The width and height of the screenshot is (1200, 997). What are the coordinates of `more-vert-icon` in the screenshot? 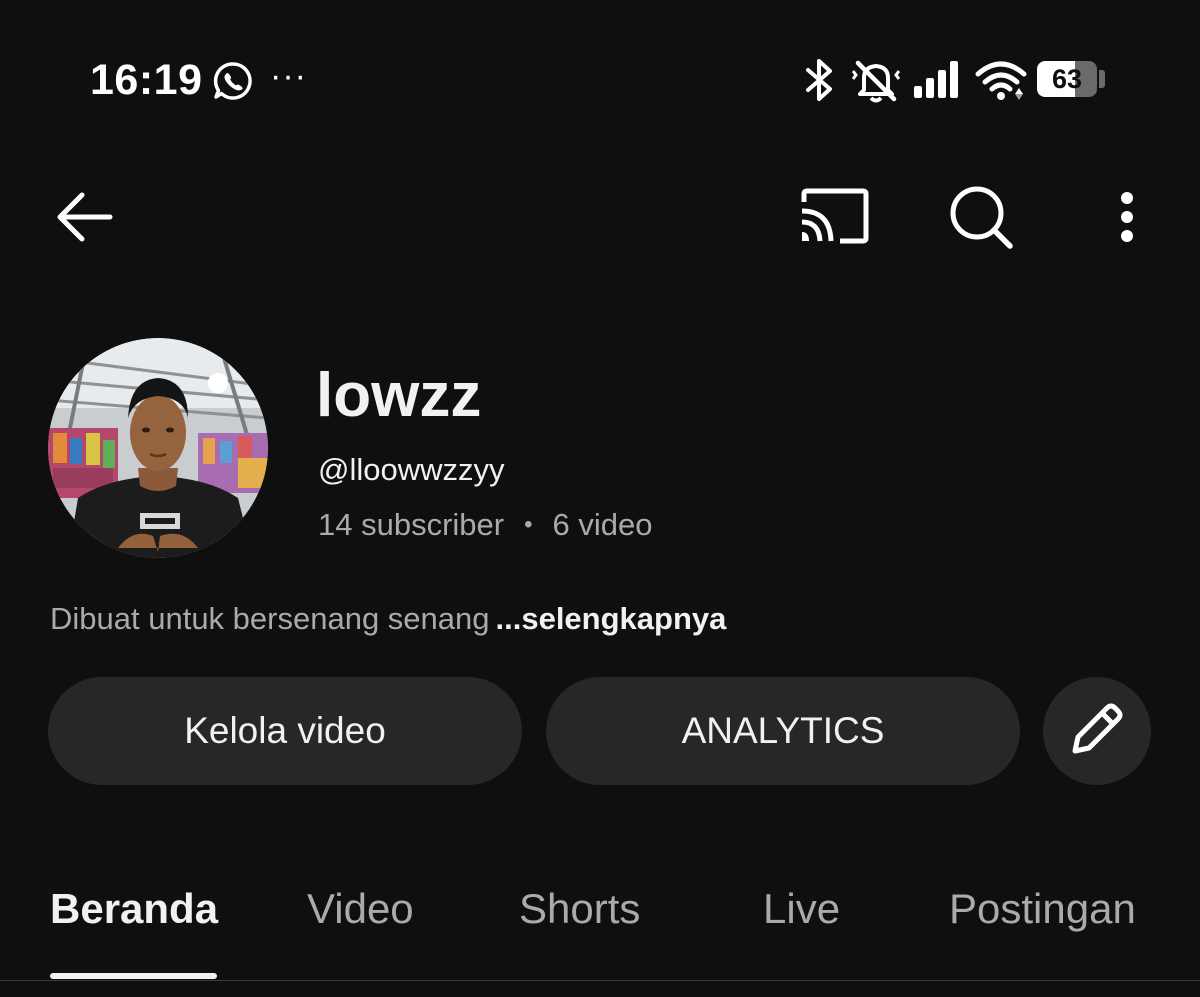 It's located at (1127, 217).